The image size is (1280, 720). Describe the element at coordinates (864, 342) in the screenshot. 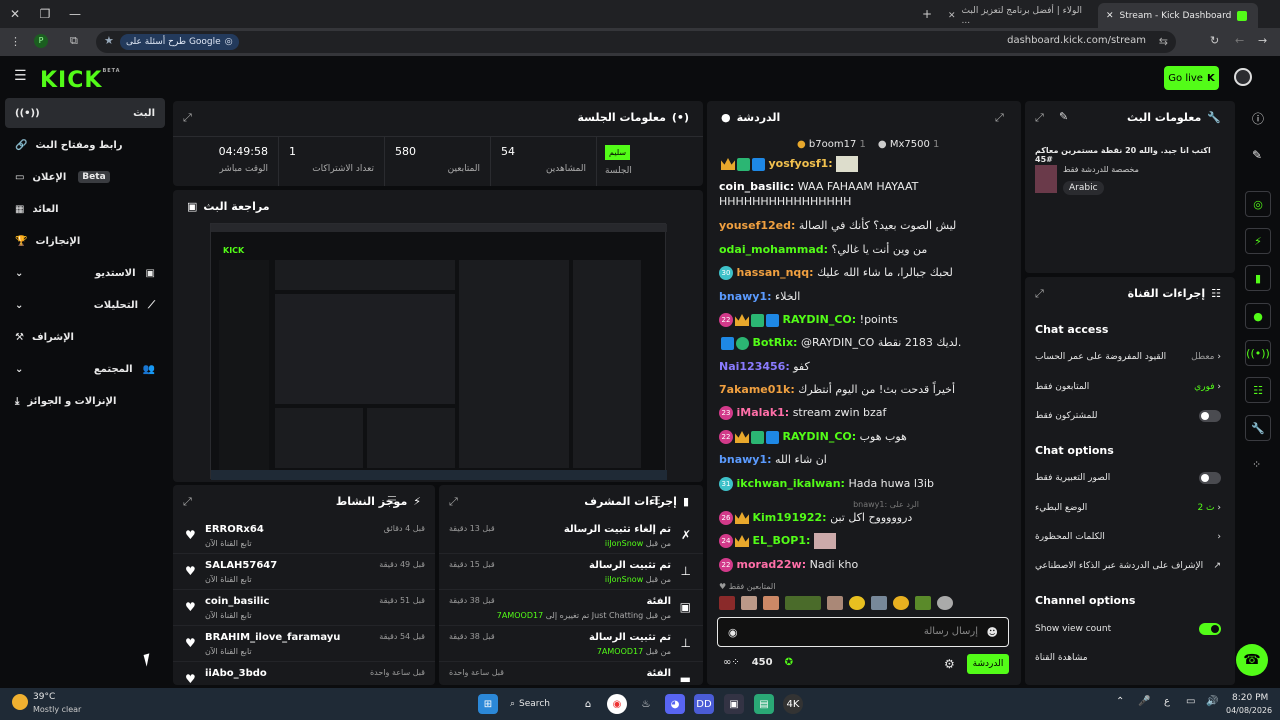

I see `chat-message: BotRix: @RAYDIN_CO لديك 2183 نقطة.` at that location.